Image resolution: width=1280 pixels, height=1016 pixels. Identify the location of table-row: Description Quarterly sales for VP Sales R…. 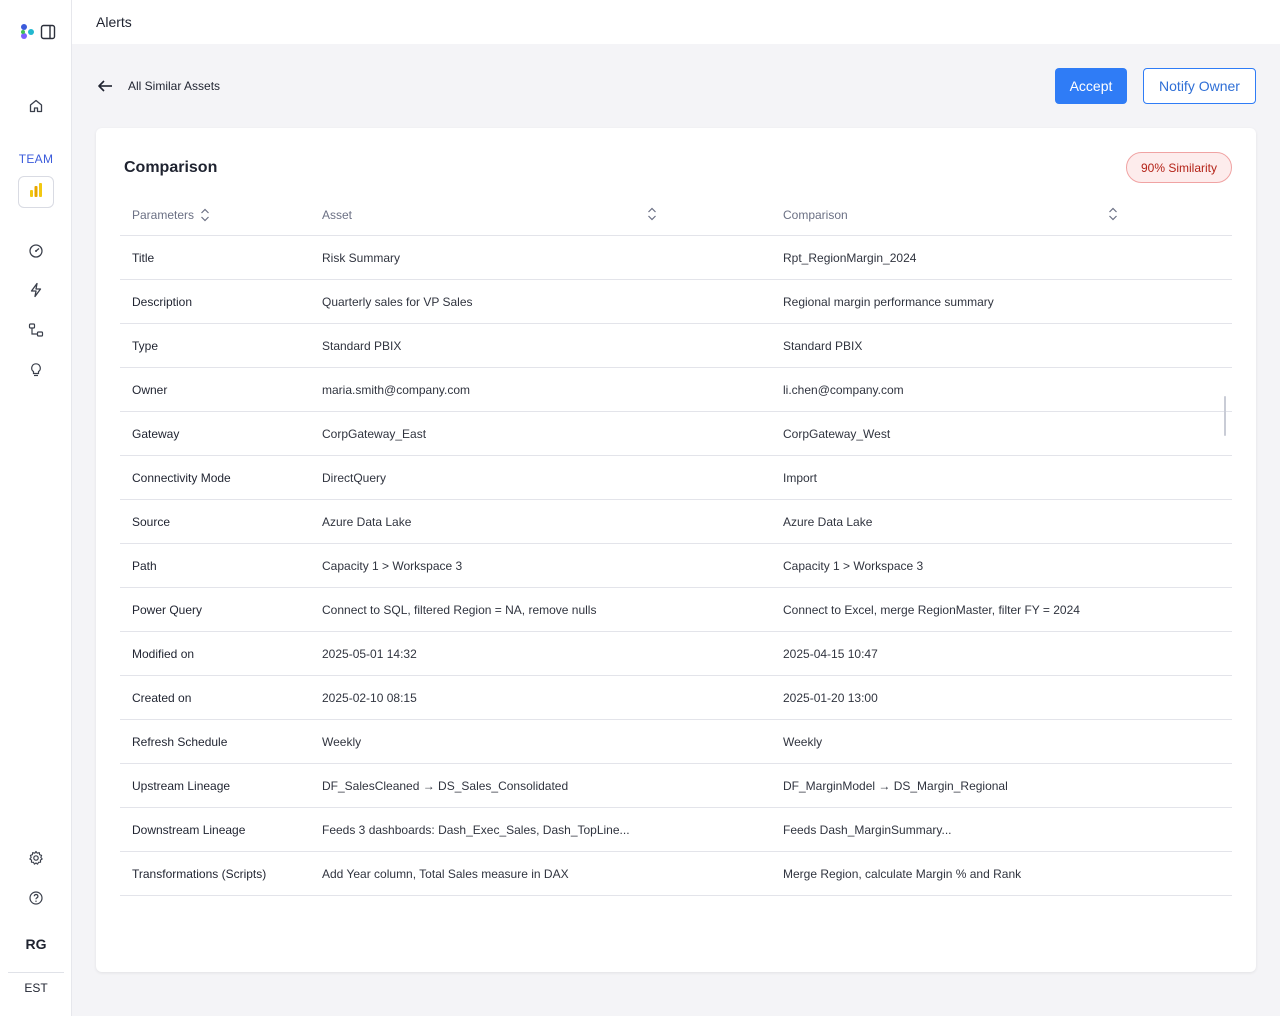
(676, 302).